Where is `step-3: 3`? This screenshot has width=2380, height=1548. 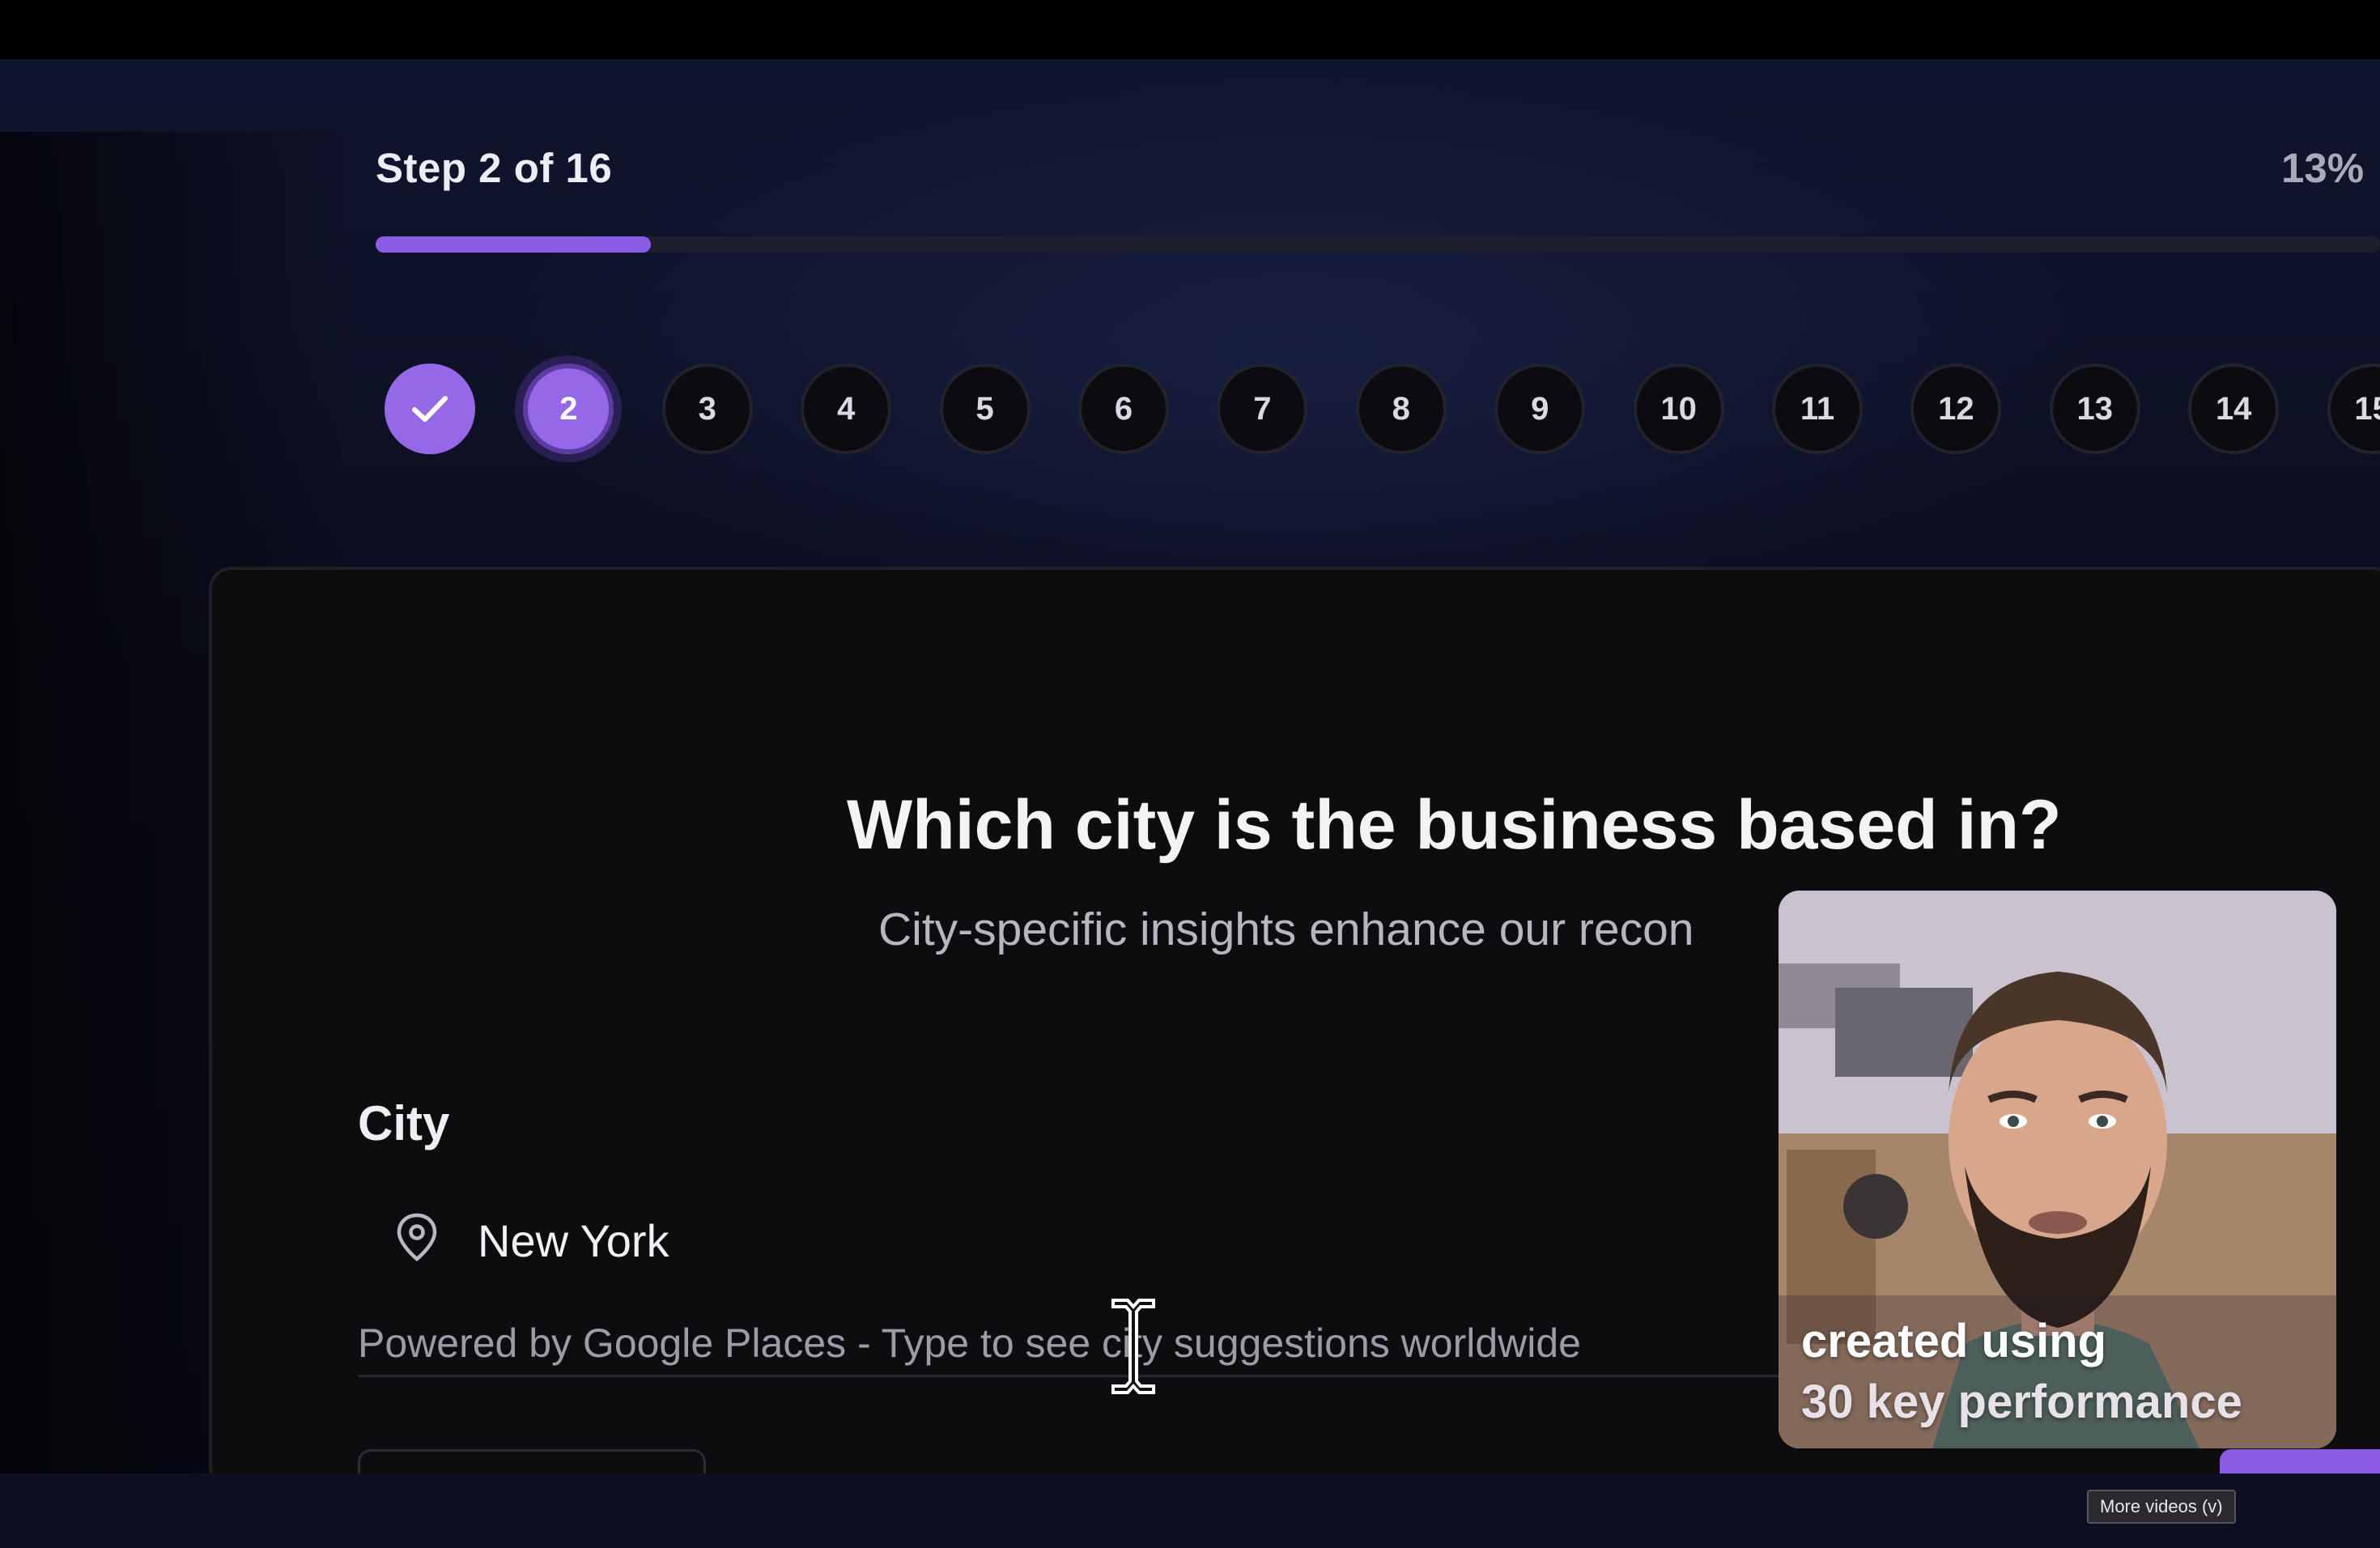
step-3: 3 is located at coordinates (707, 409).